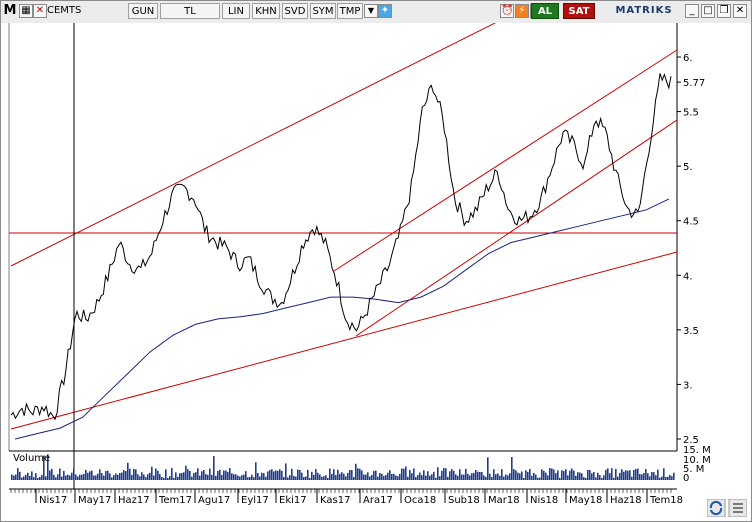  What do you see at coordinates (236, 11) in the screenshot?
I see `lin-button: LIN` at bounding box center [236, 11].